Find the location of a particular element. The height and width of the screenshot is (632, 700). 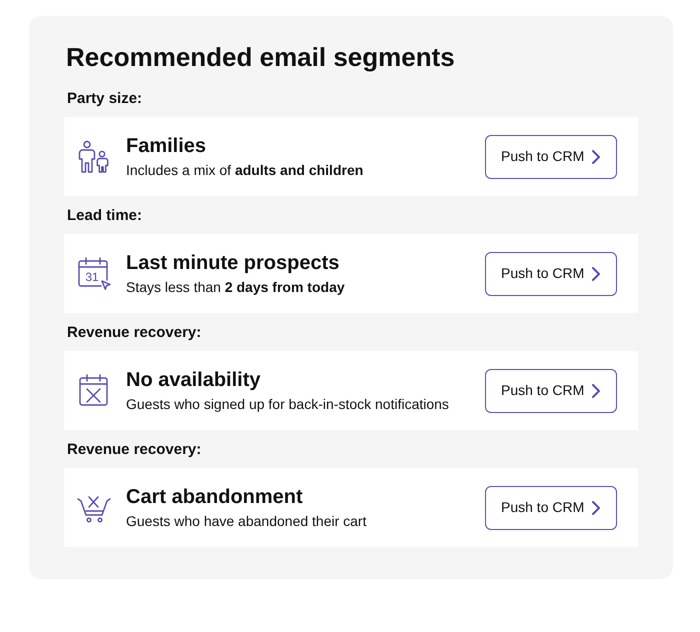

segment-title: Last minute prospects is located at coordinates (233, 262).